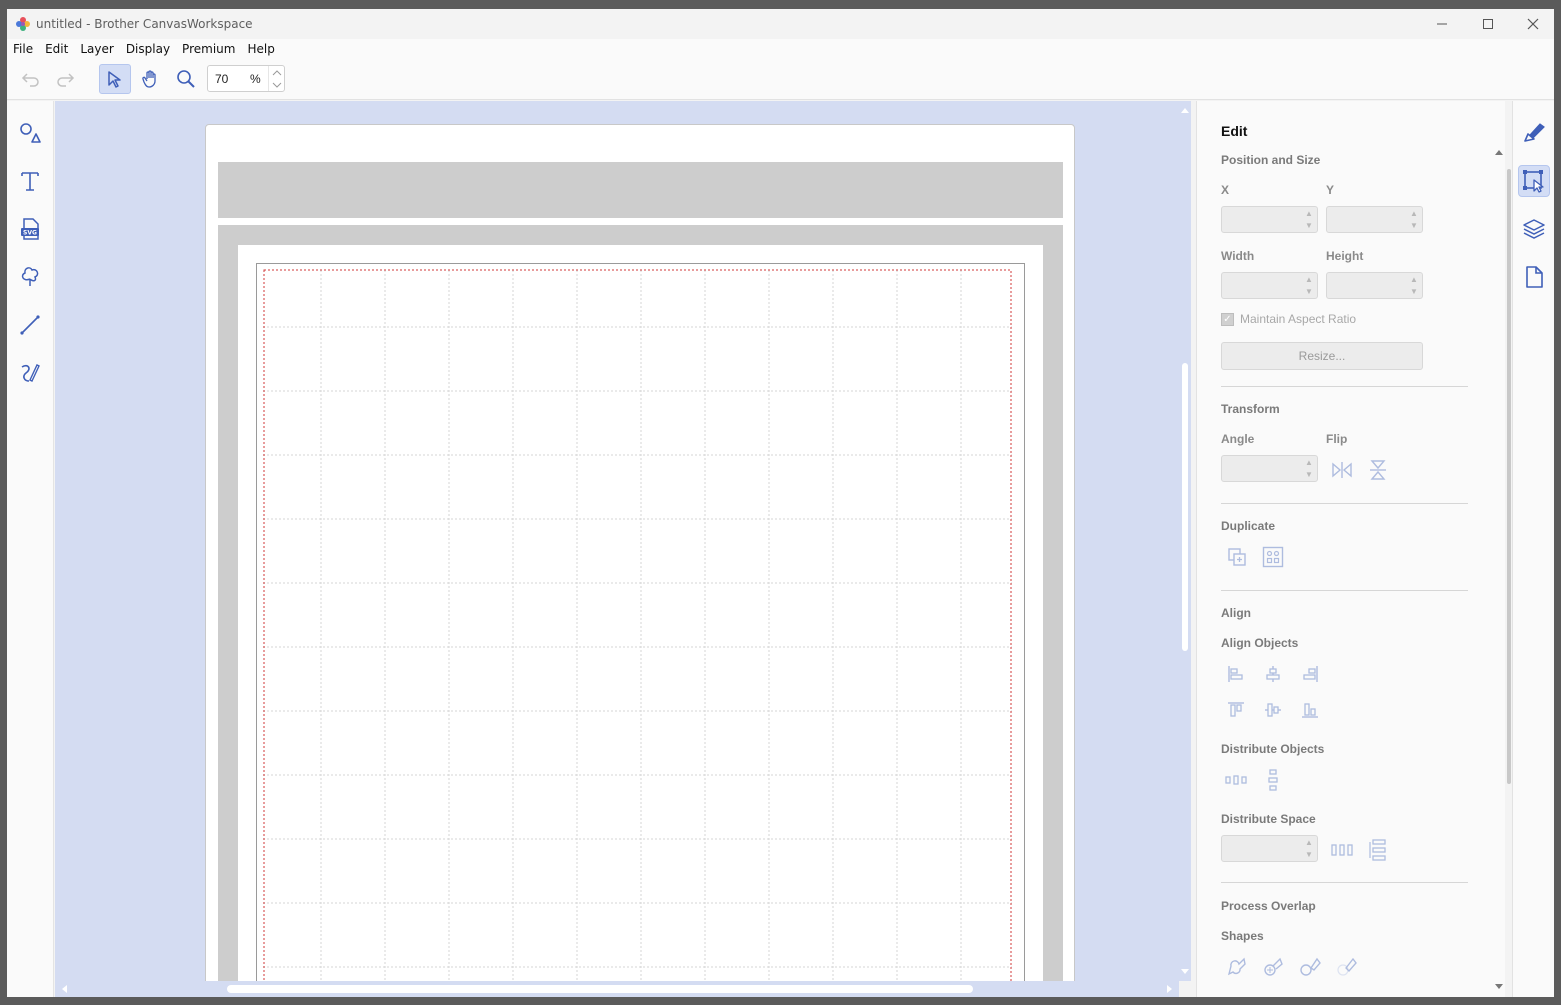 This screenshot has height=1005, width=1561. Describe the element at coordinates (1534, 133) in the screenshot. I see `tab-object-properties` at that location.